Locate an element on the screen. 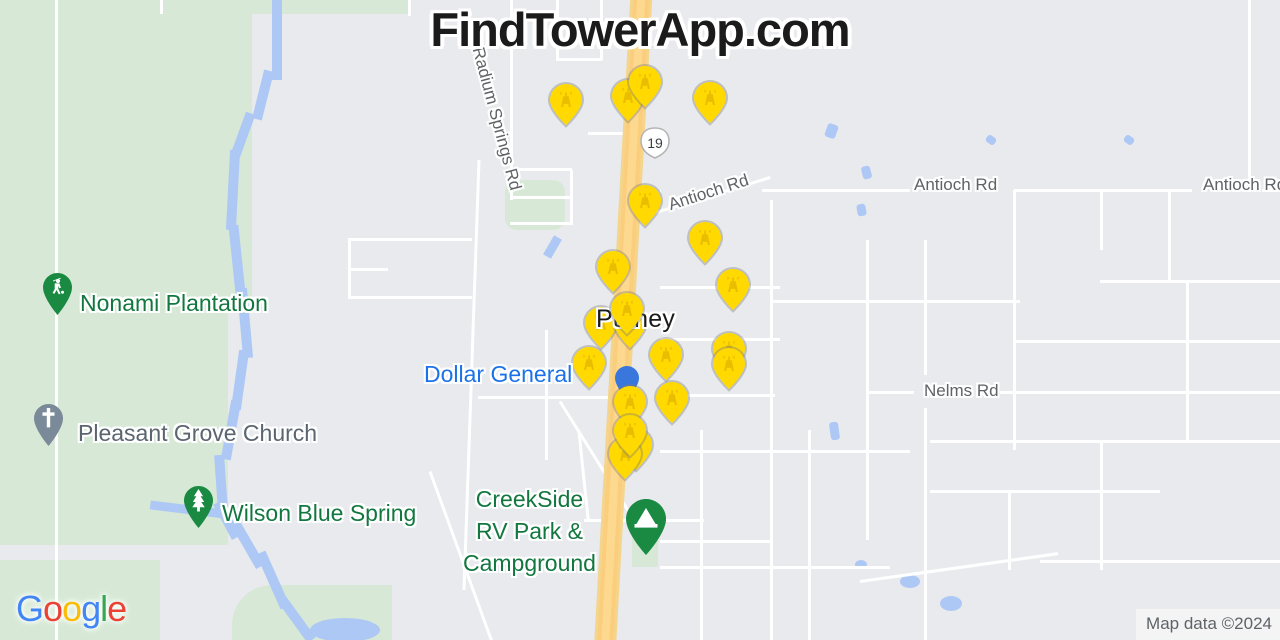  road-east-vert-s1 is located at coordinates (1009, 530).